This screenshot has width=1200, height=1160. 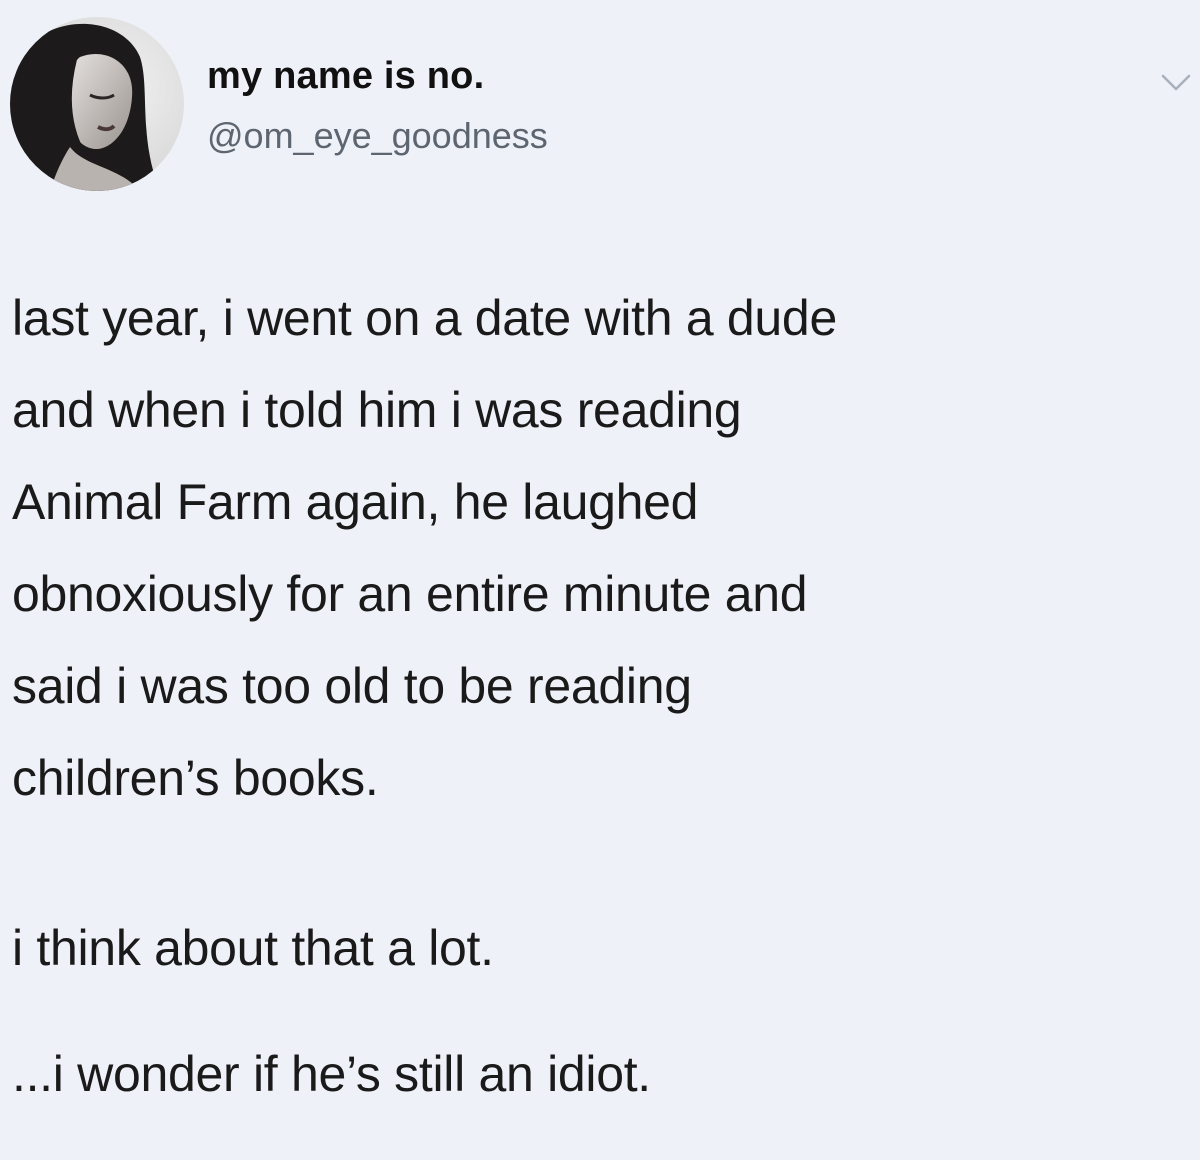 What do you see at coordinates (345, 76) in the screenshot?
I see `display-name: my name is no.` at bounding box center [345, 76].